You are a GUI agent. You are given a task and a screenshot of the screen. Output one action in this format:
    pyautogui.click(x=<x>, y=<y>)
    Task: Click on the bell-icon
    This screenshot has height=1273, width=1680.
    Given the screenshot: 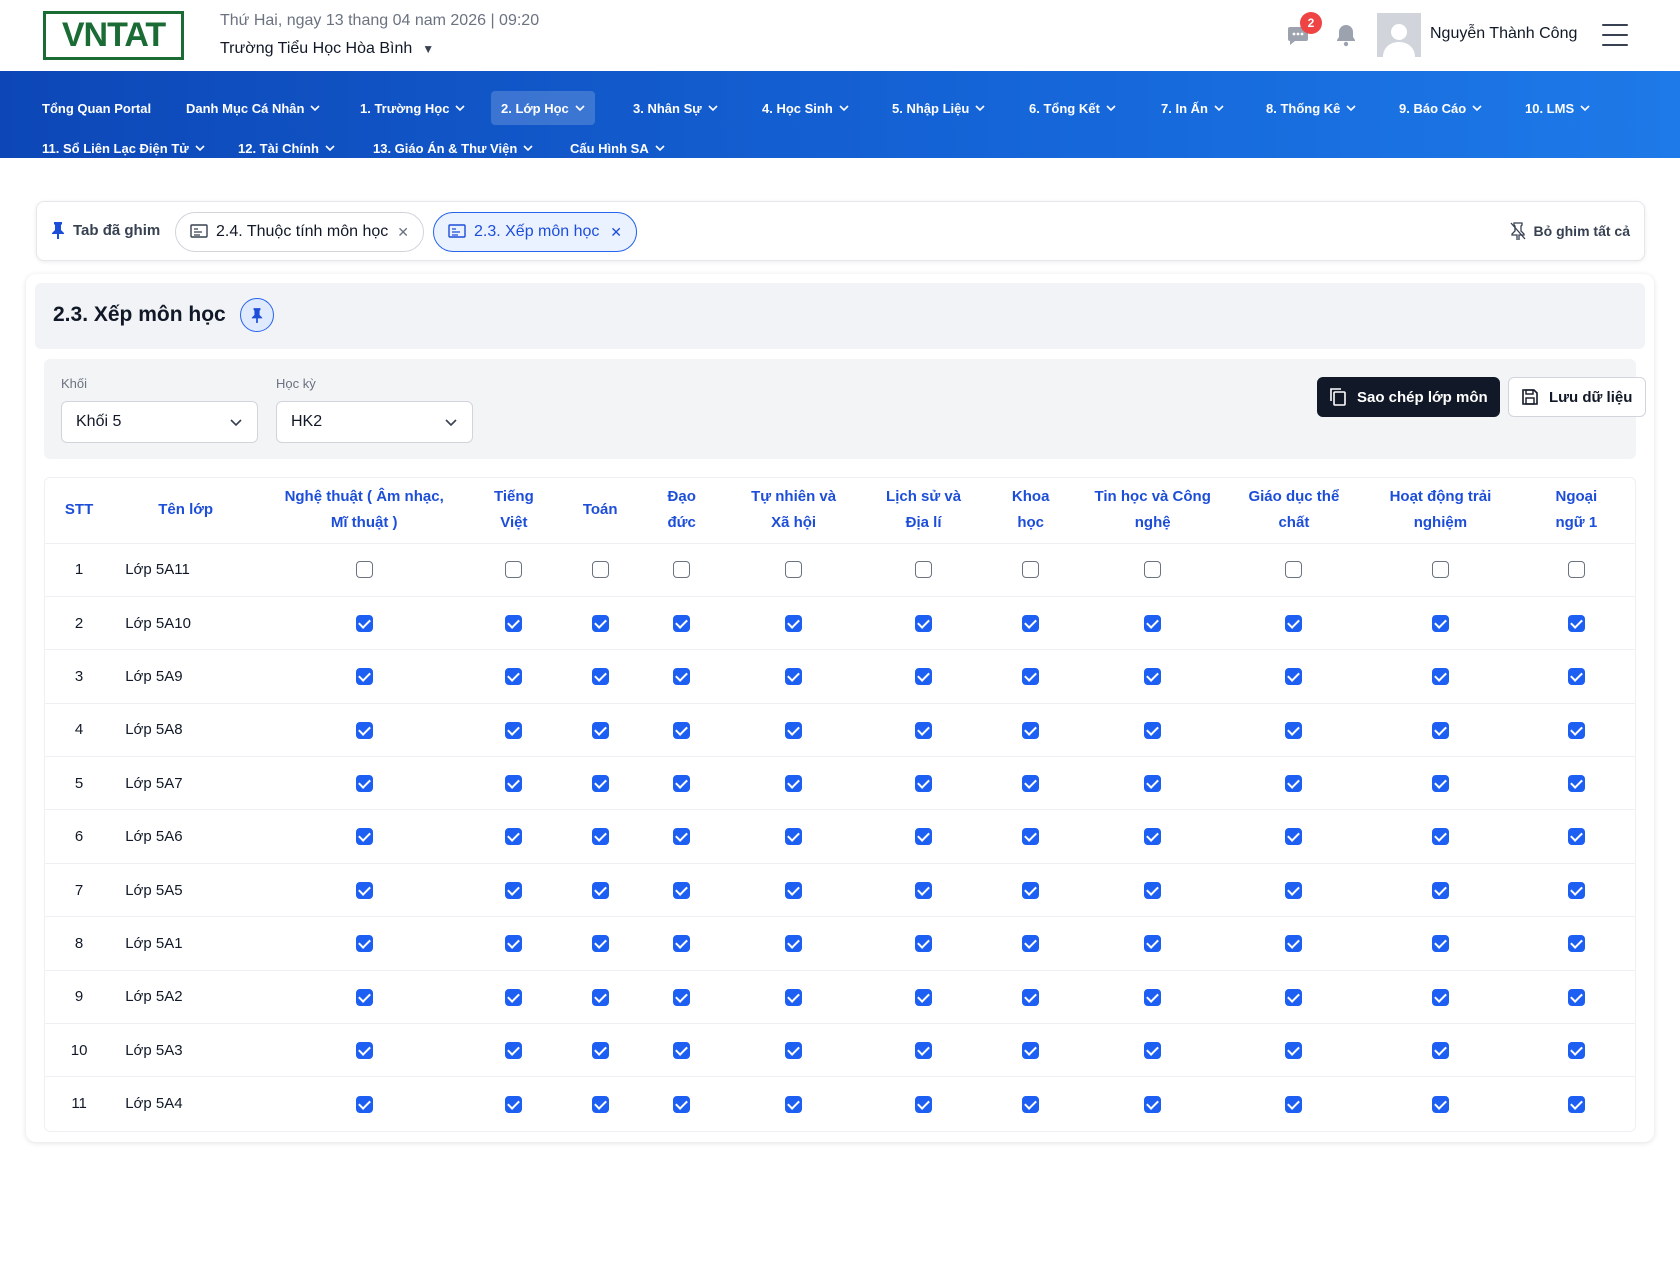 What is the action you would take?
    pyautogui.click(x=1346, y=35)
    